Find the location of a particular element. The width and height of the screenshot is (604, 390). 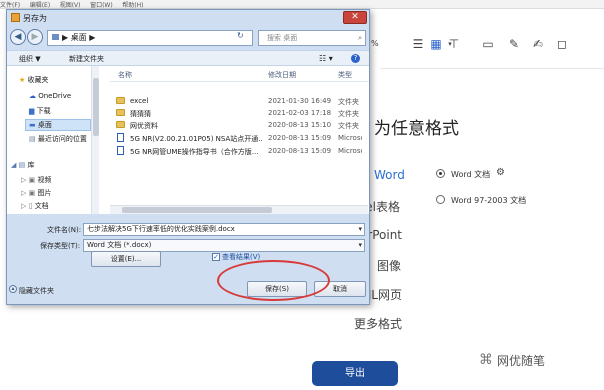

pen-icon: ✎ is located at coordinates (514, 44).